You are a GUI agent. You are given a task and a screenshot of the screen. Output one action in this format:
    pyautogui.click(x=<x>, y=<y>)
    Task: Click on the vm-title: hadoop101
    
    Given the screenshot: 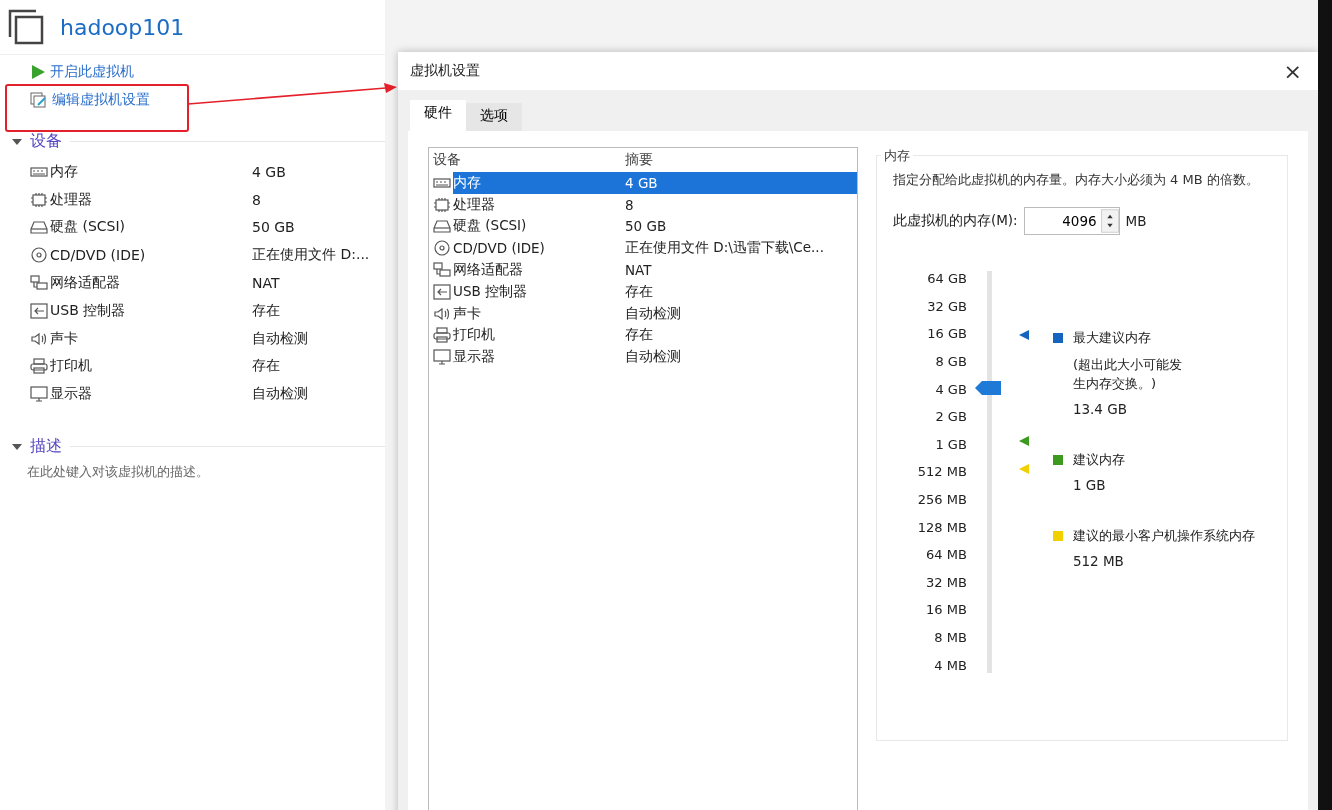 What is the action you would take?
    pyautogui.click(x=122, y=27)
    